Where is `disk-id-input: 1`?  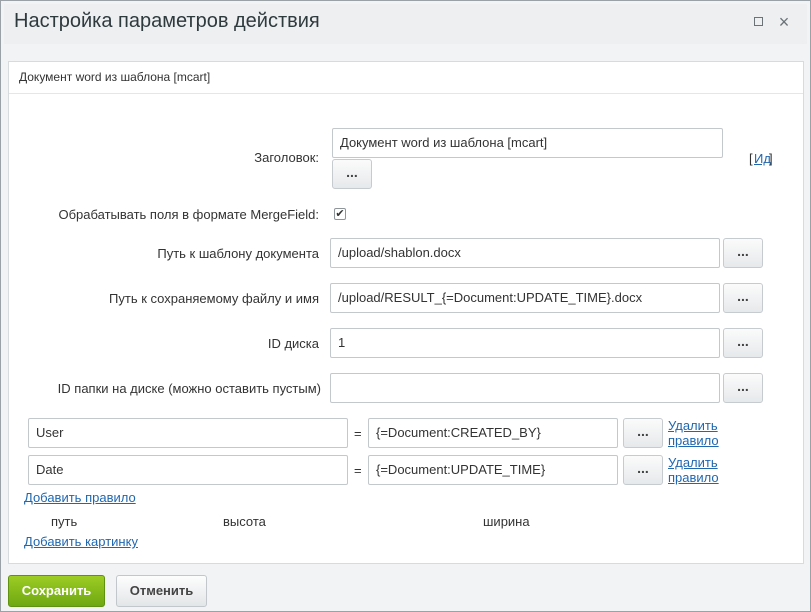 disk-id-input: 1 is located at coordinates (525, 343).